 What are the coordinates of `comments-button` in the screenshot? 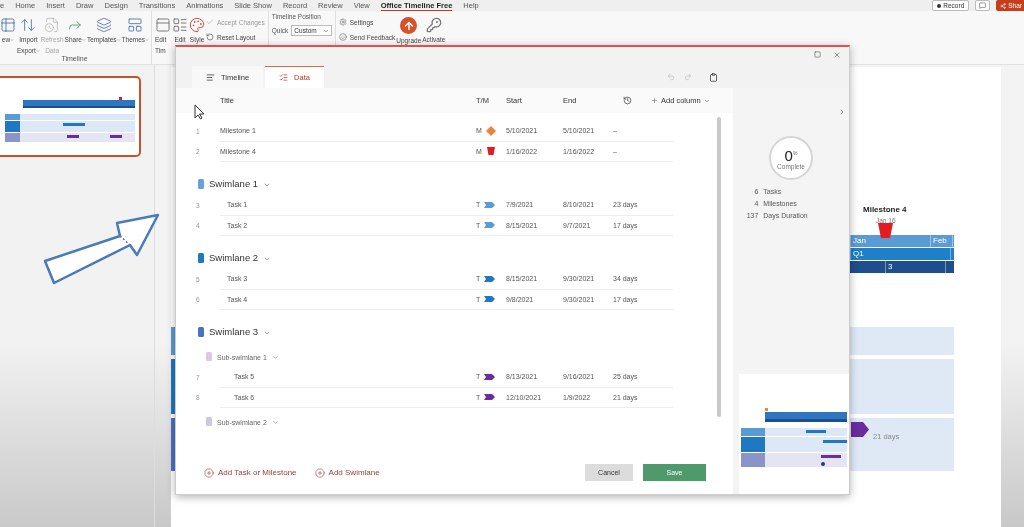 It's located at (983, 5).